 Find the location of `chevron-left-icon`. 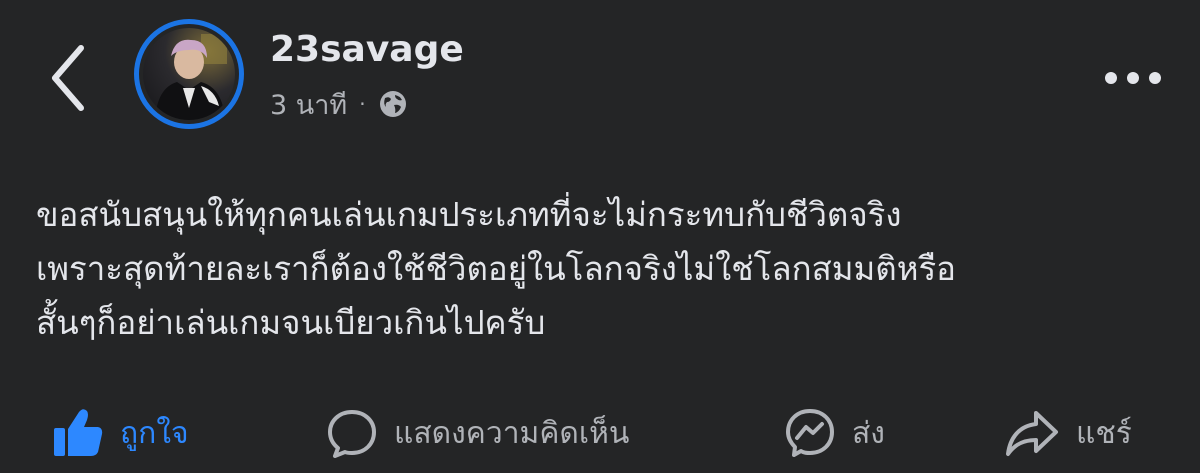

chevron-left-icon is located at coordinates (68, 78).